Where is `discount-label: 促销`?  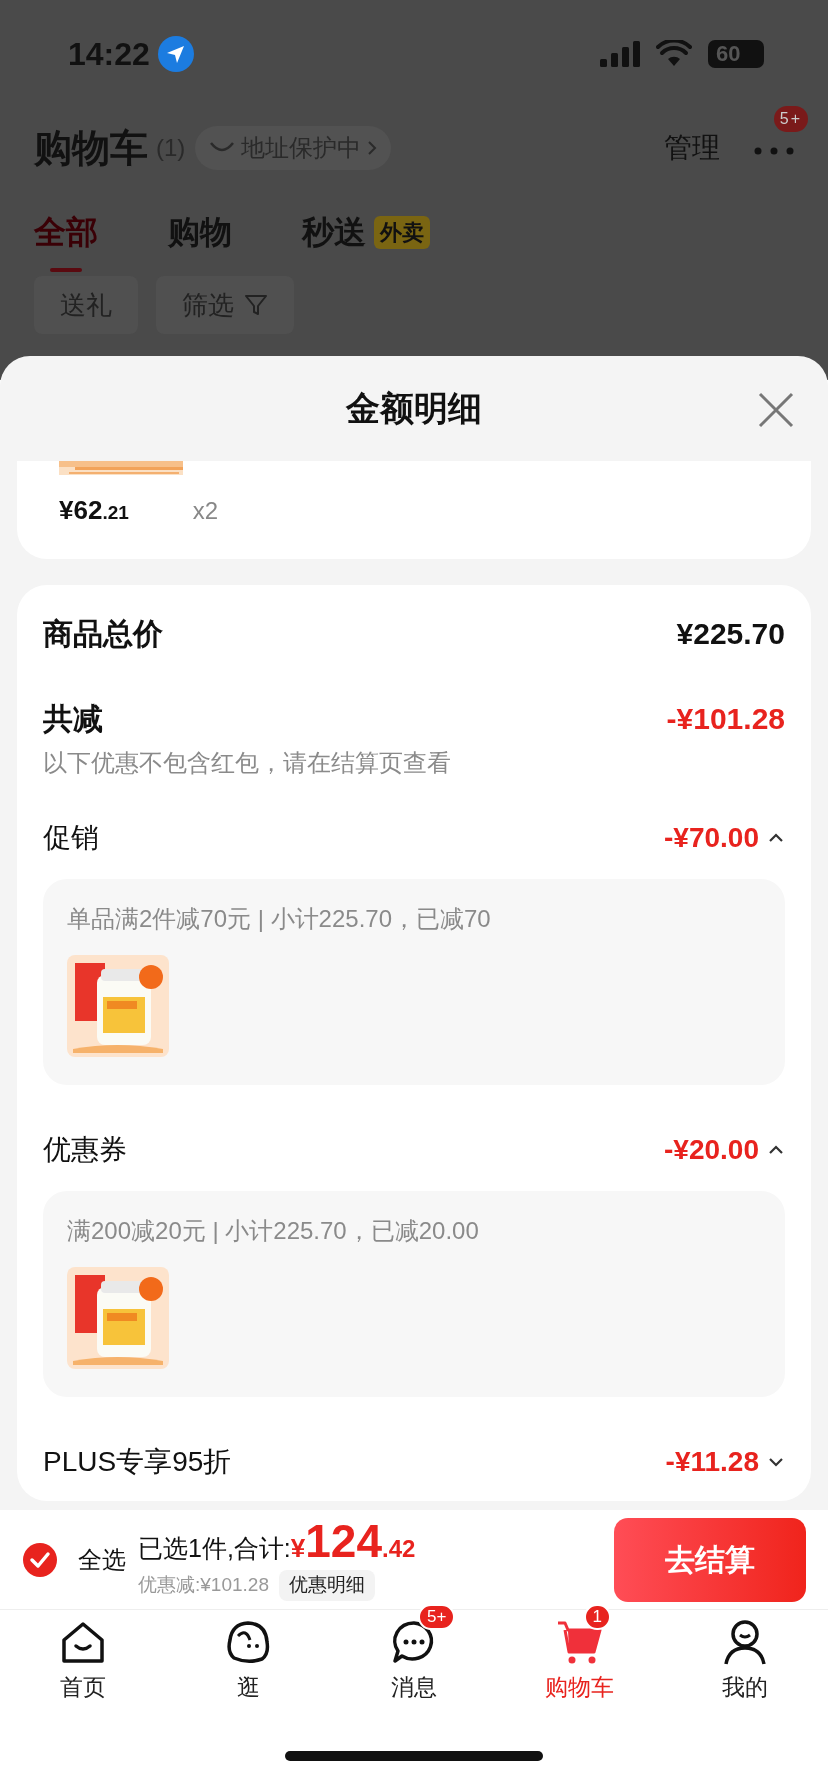
discount-label: 促销 is located at coordinates (71, 838).